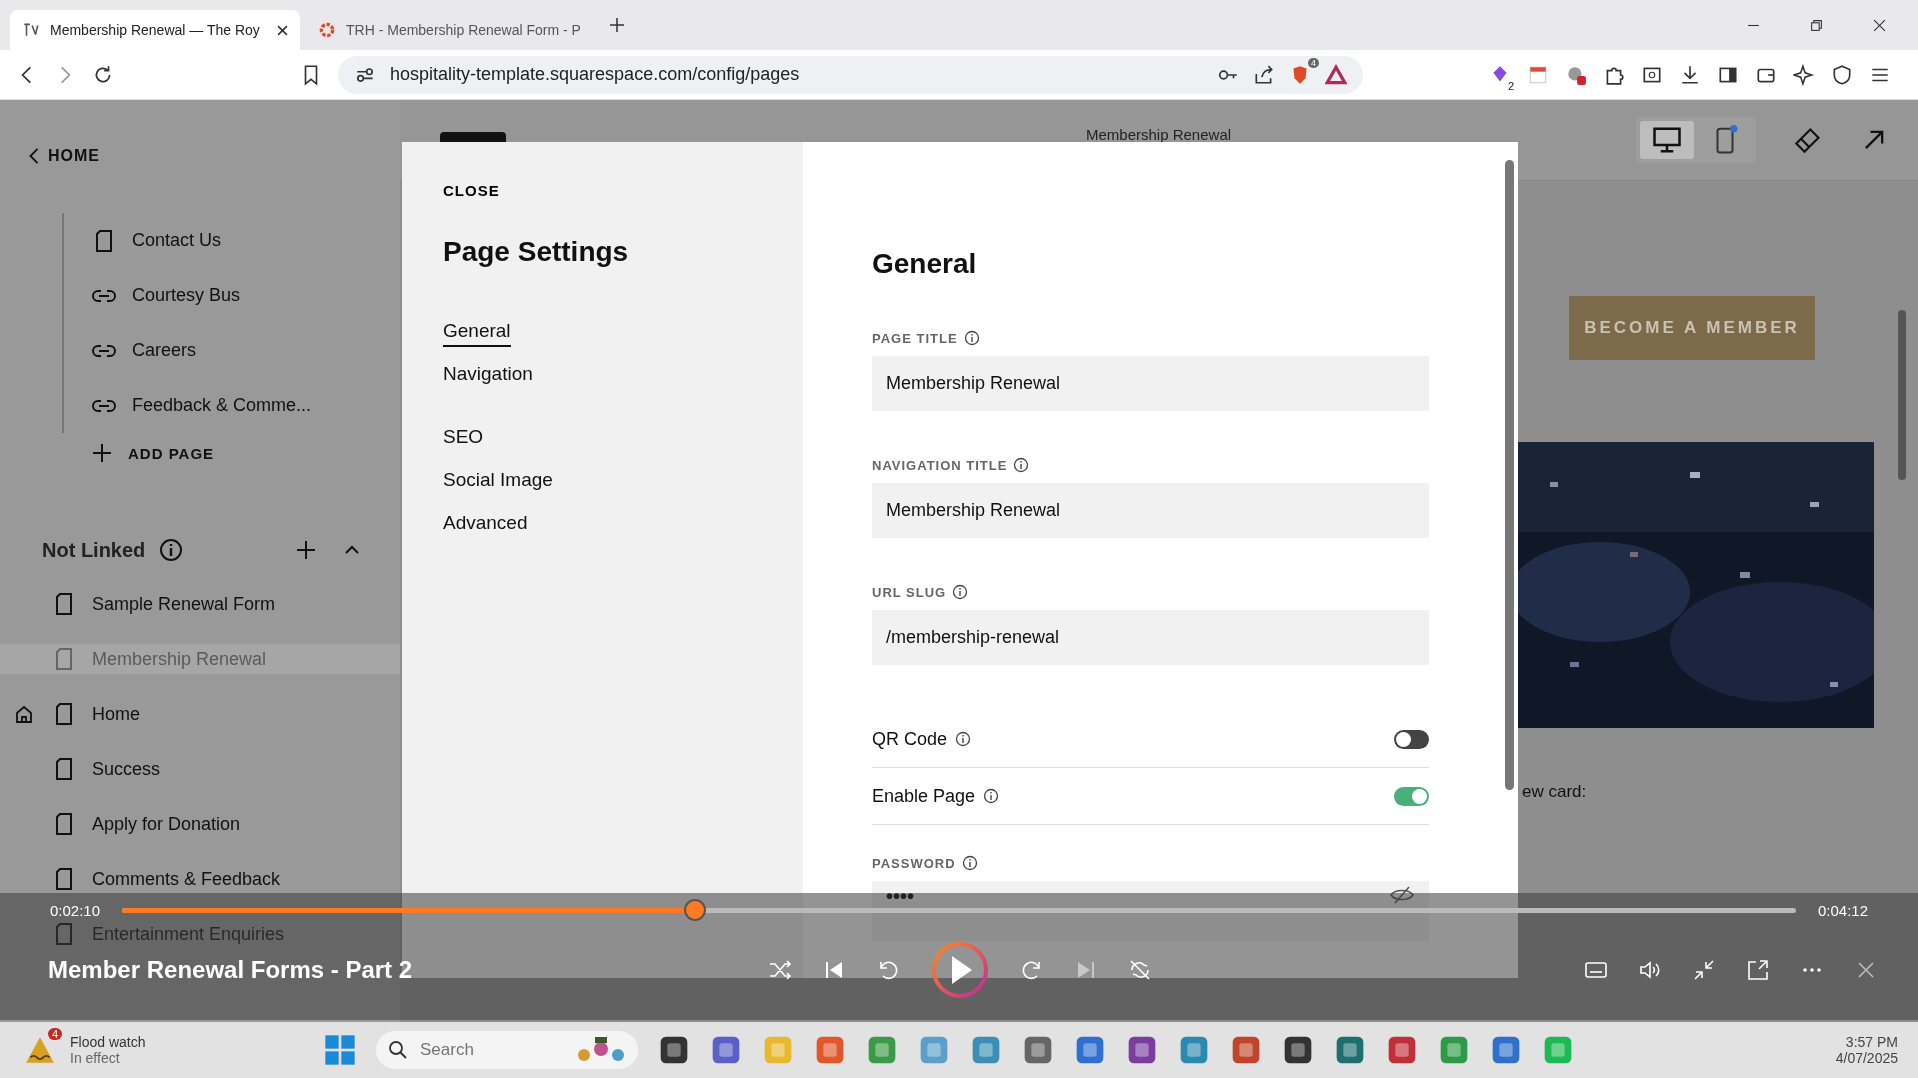 The height and width of the screenshot is (1078, 1918). What do you see at coordinates (1667, 140) in the screenshot?
I see `desktop-icon` at bounding box center [1667, 140].